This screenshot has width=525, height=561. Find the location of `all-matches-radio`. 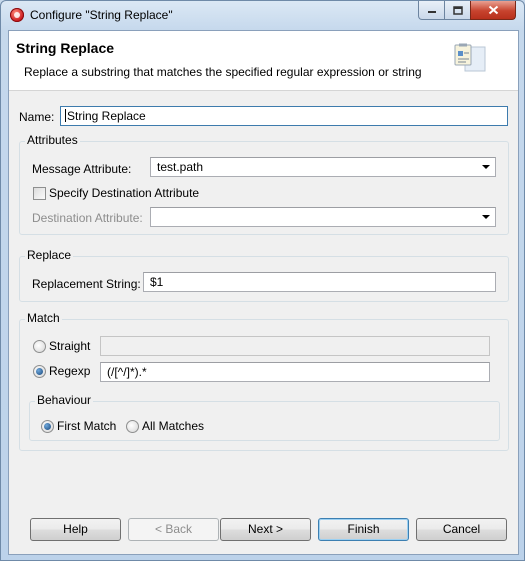

all-matches-radio is located at coordinates (132, 426).